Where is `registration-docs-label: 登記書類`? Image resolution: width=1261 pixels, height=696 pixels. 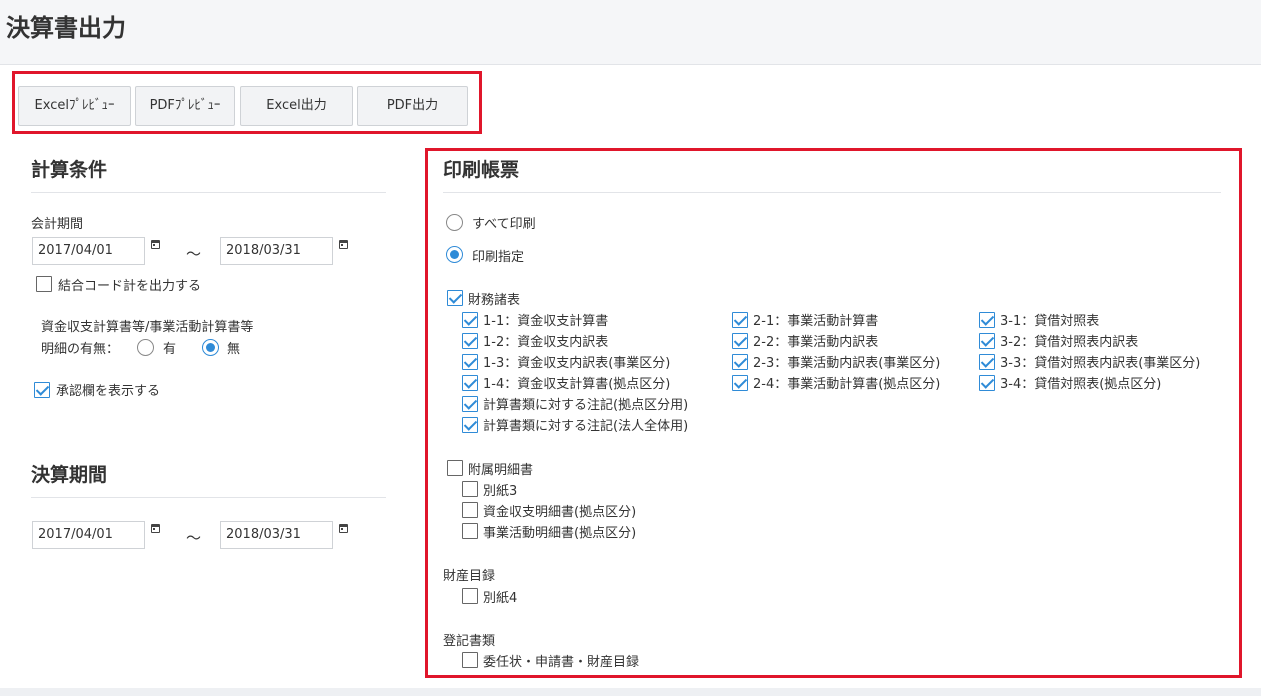 registration-docs-label: 登記書類 is located at coordinates (469, 641).